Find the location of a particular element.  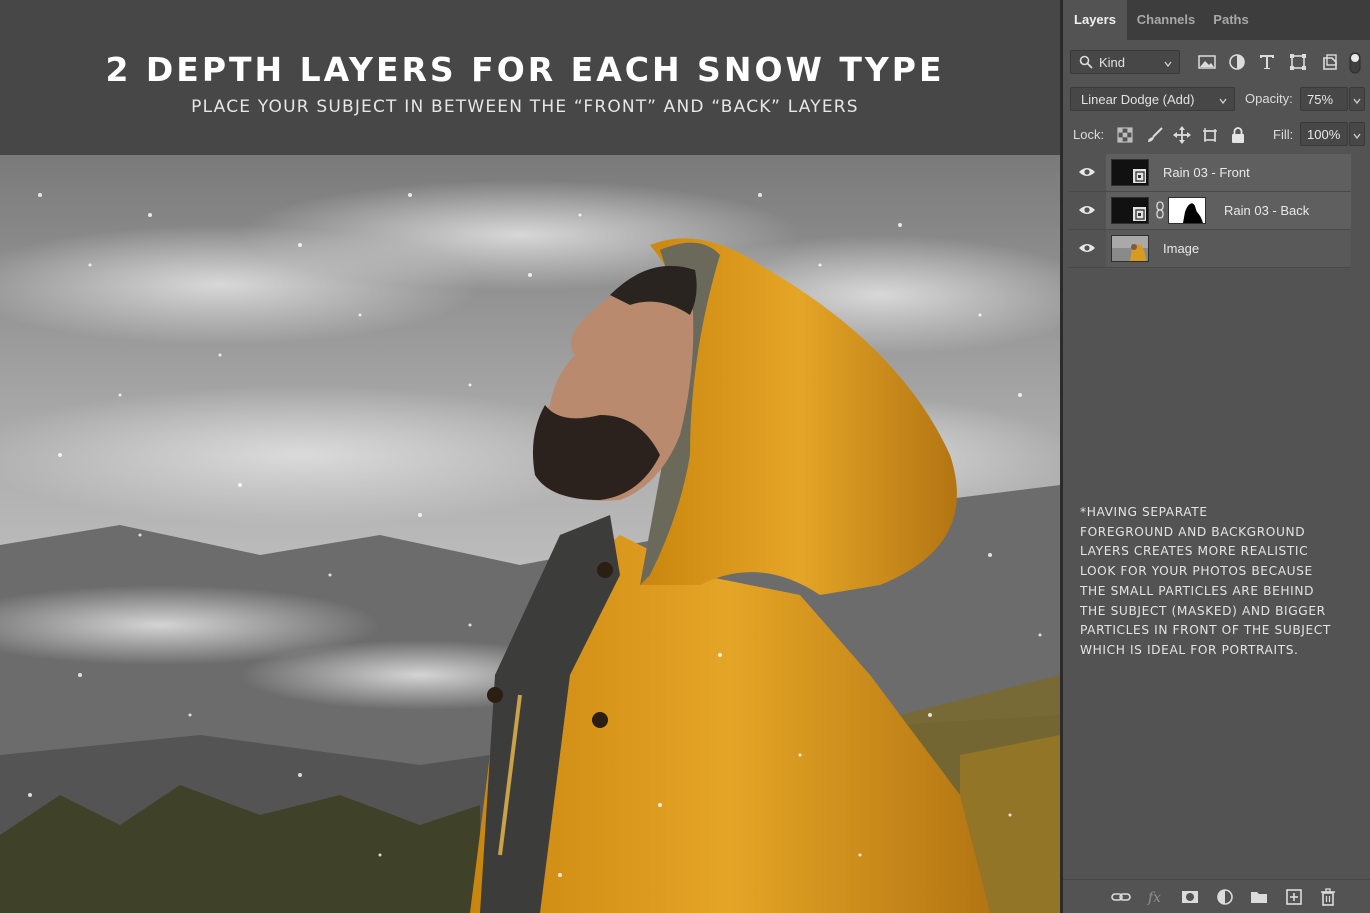

promo-title: 2 DEPTH LAYERS FOR EACH SNOW TYPE is located at coordinates (525, 69).